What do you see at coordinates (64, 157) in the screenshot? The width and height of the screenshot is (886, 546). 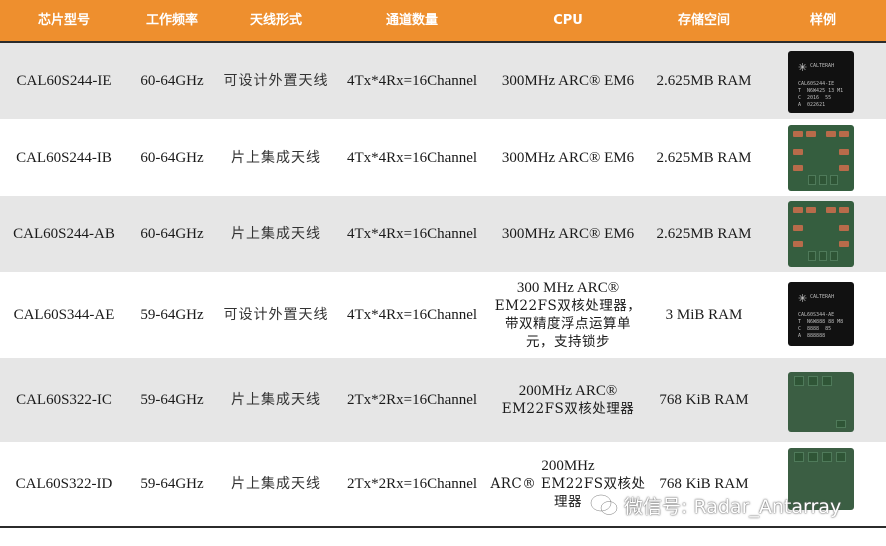 I see `cell-model: CAL60S244-IB` at bounding box center [64, 157].